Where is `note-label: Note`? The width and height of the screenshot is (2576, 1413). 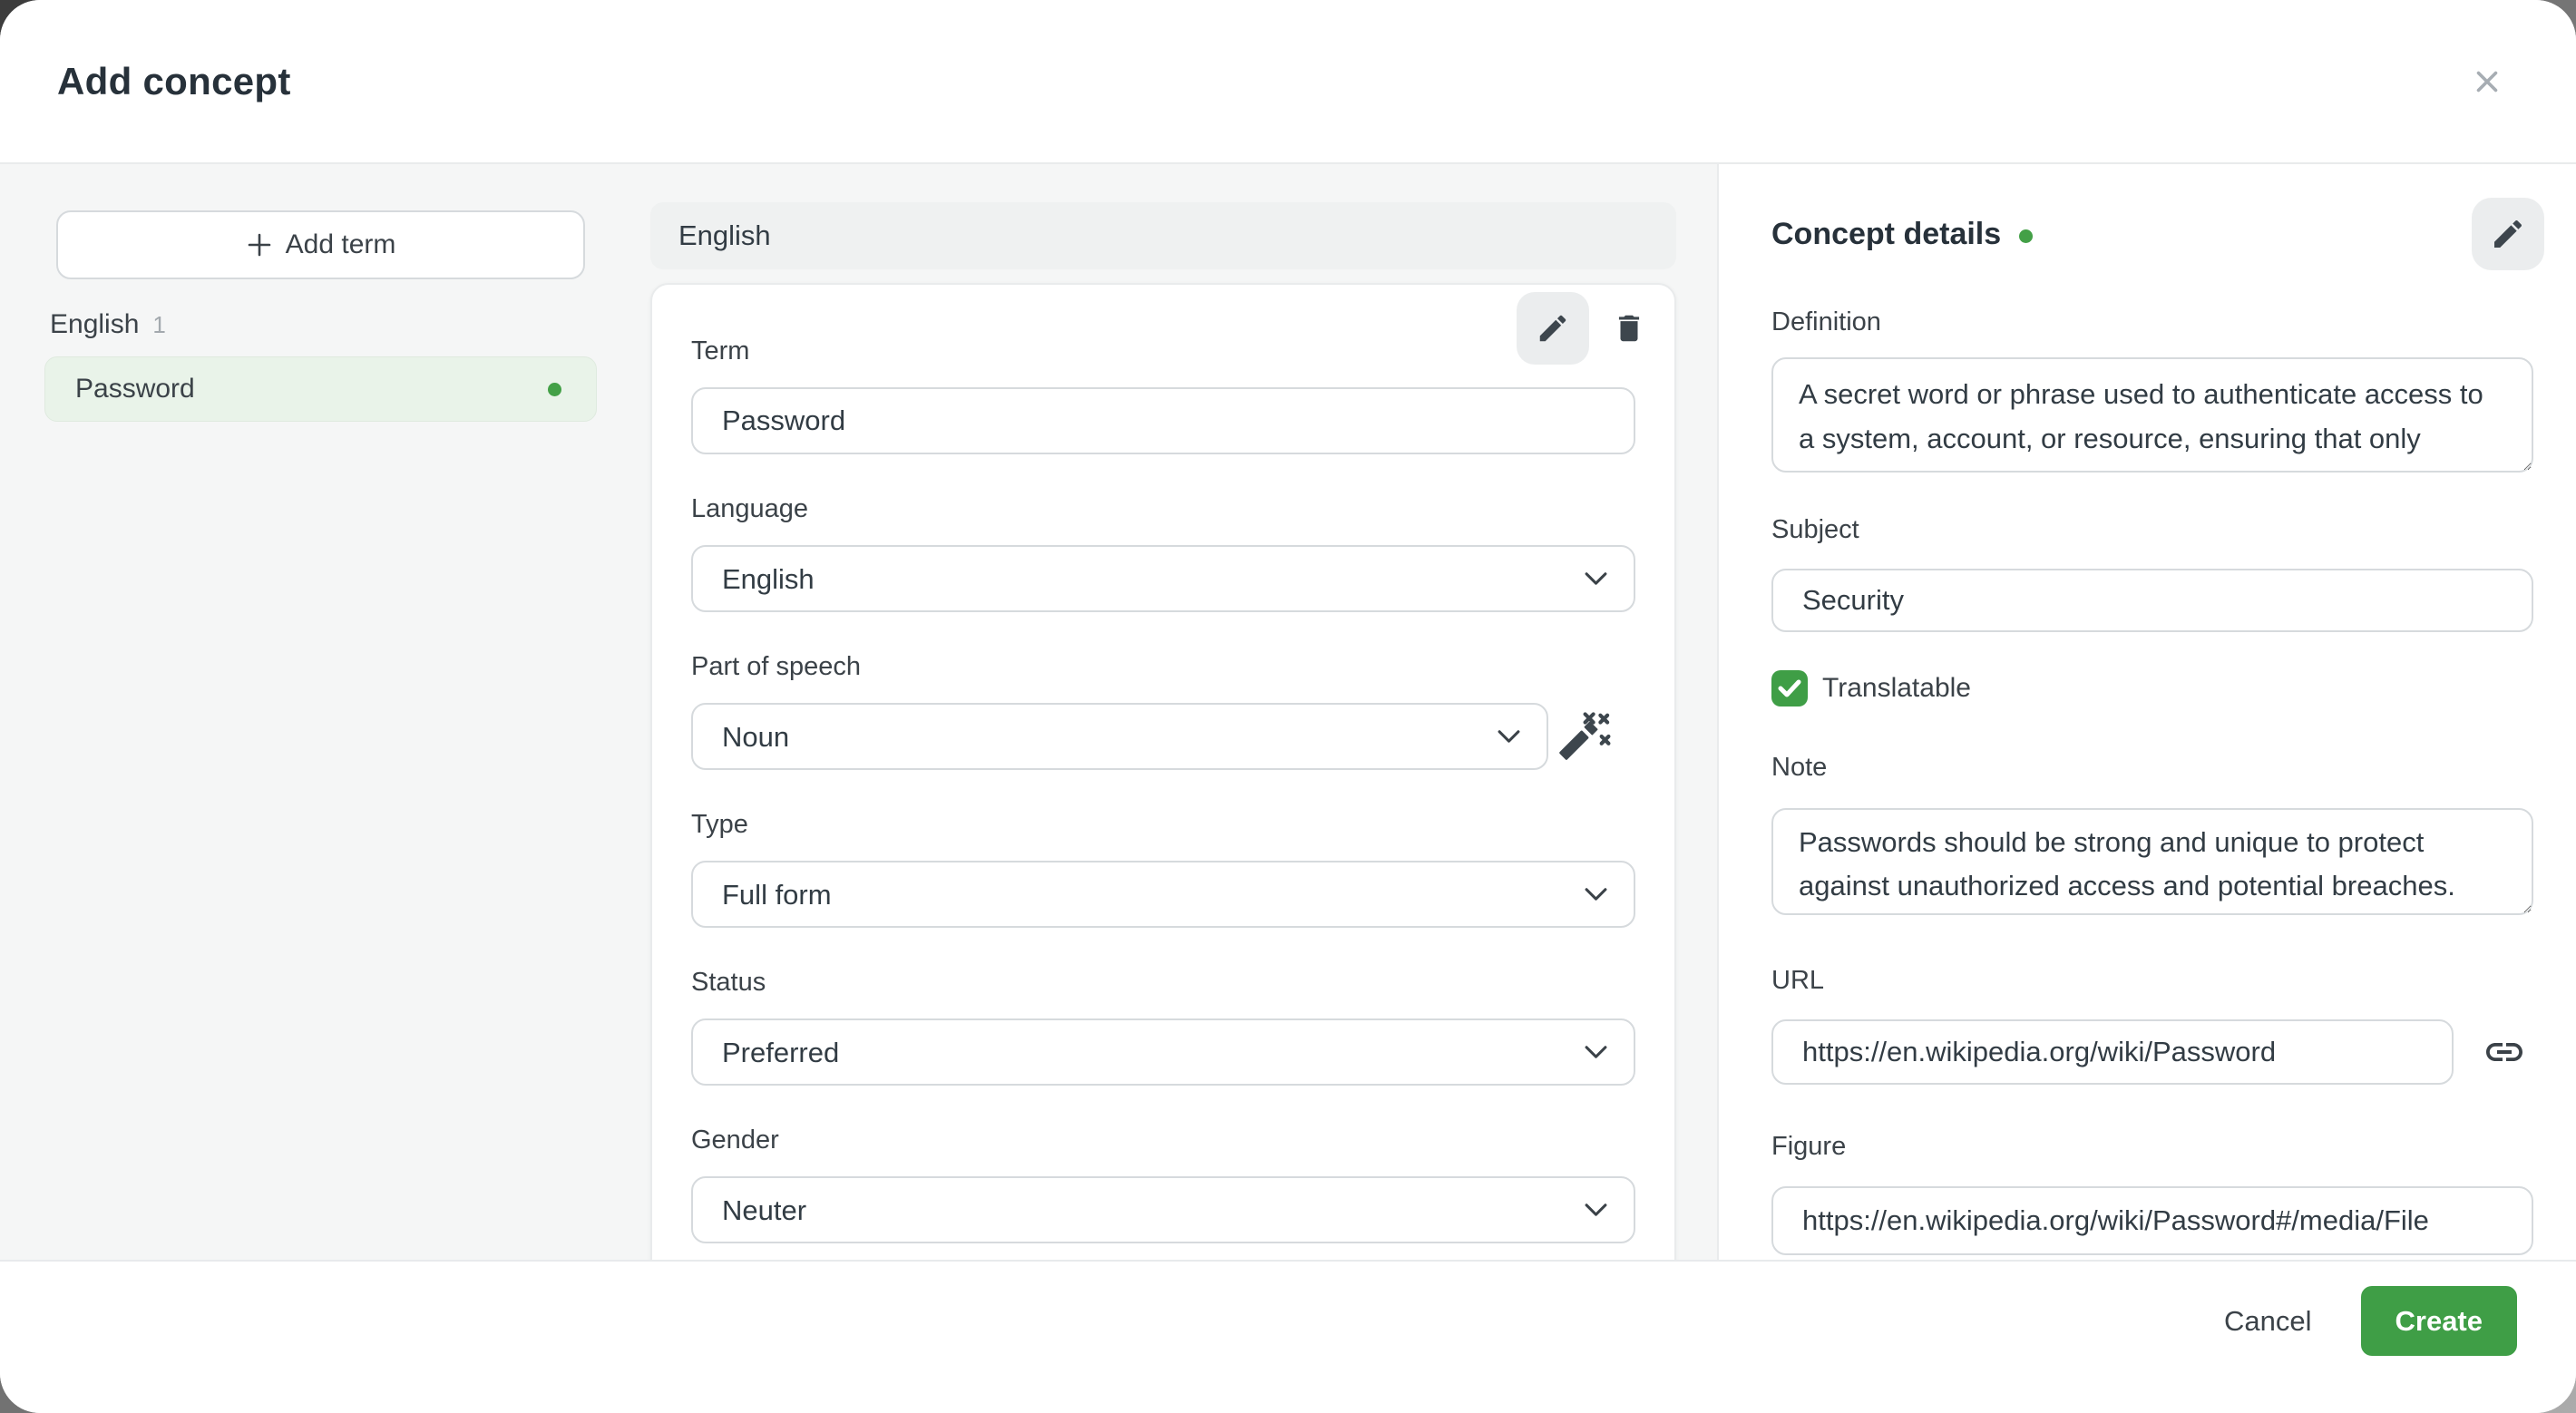
note-label: Note is located at coordinates (1799, 767).